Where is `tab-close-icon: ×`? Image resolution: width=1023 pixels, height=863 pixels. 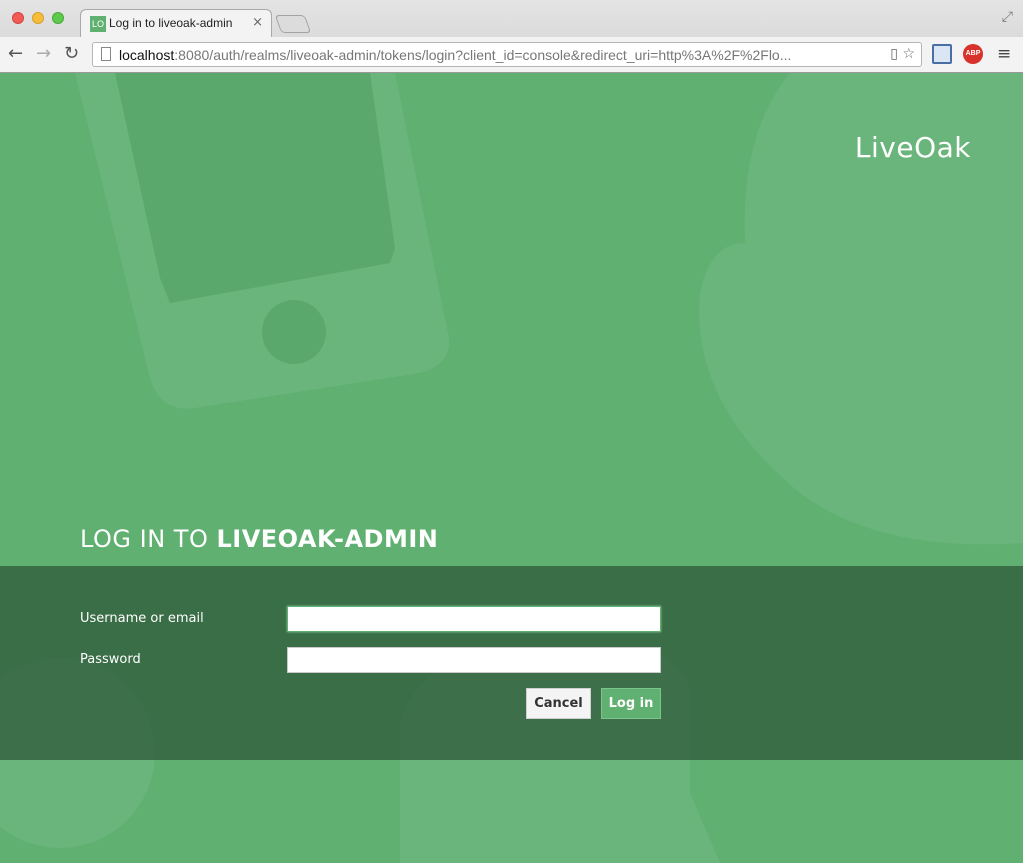
tab-close-icon: × is located at coordinates (257, 22).